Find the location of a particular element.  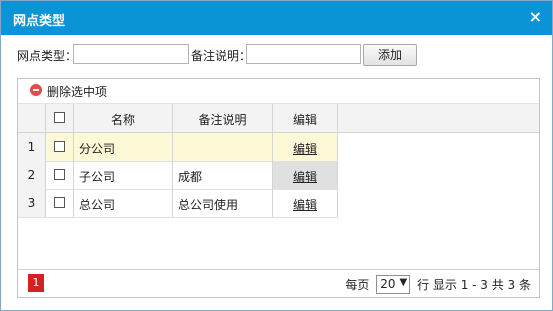

page-size-value: 20 is located at coordinates (388, 284).